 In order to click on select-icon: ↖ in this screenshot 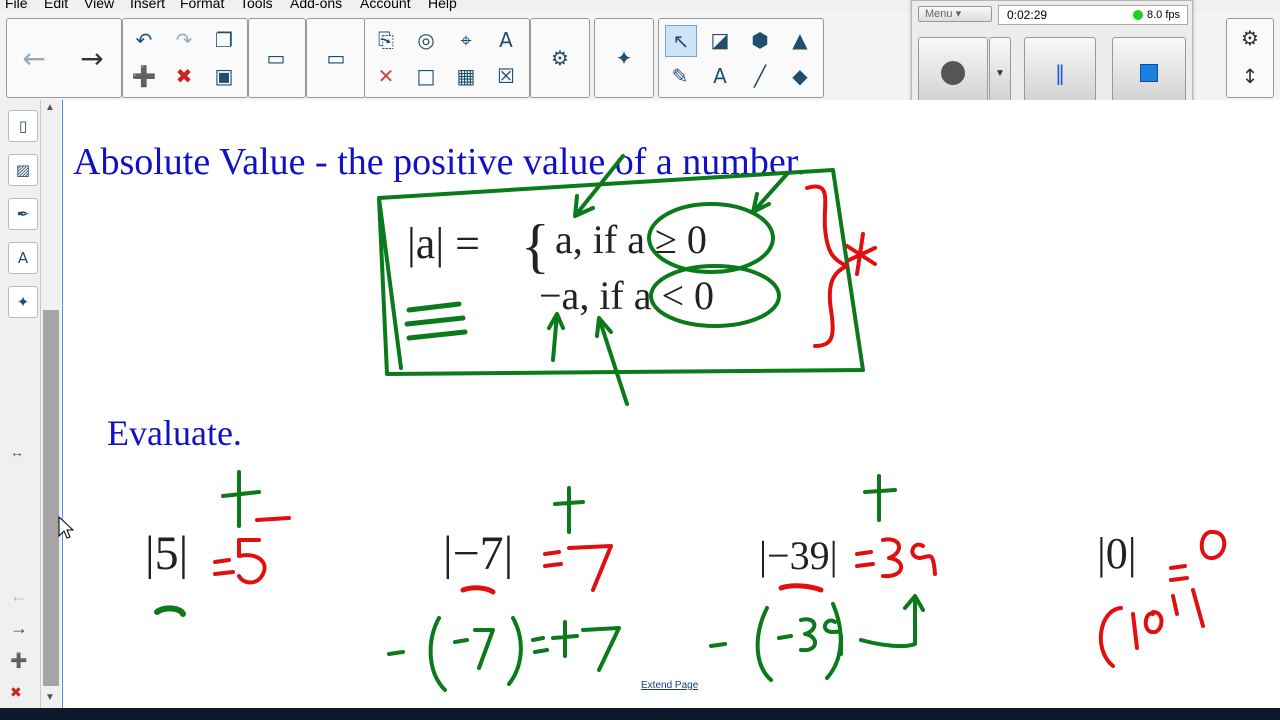, I will do `click(681, 41)`.